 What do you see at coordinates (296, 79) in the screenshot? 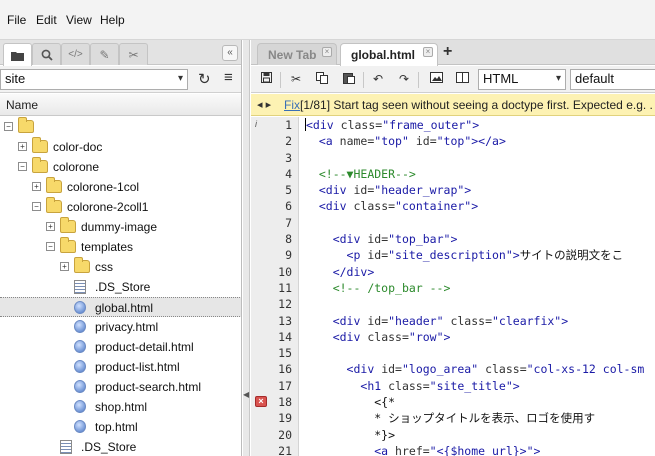
I see `cut-icon: ✂` at bounding box center [296, 79].